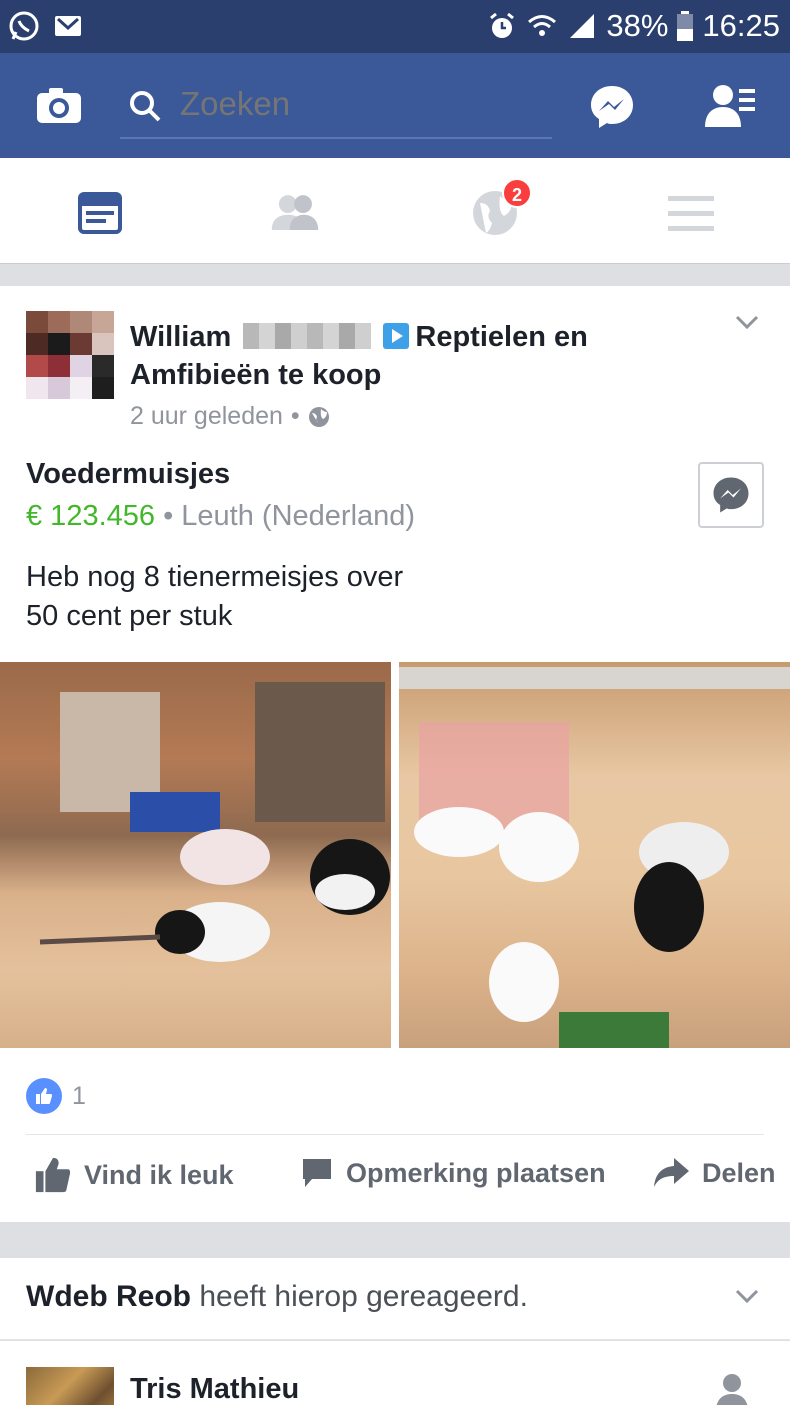  Describe the element at coordinates (145, 106) in the screenshot. I see `search-icon` at that location.